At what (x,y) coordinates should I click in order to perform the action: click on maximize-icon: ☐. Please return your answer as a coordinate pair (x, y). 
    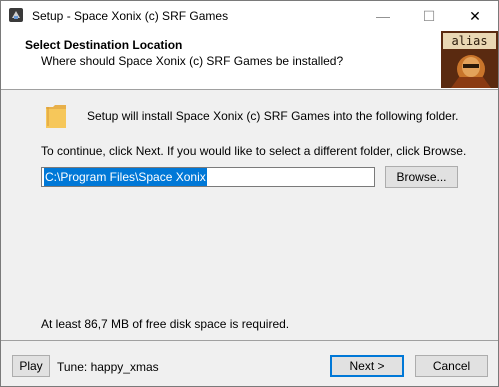
    Looking at the image, I should click on (429, 15).